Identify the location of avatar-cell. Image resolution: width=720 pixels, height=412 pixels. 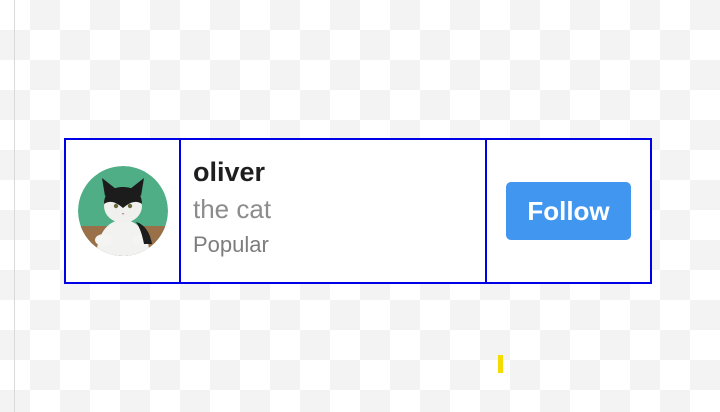
(123, 211).